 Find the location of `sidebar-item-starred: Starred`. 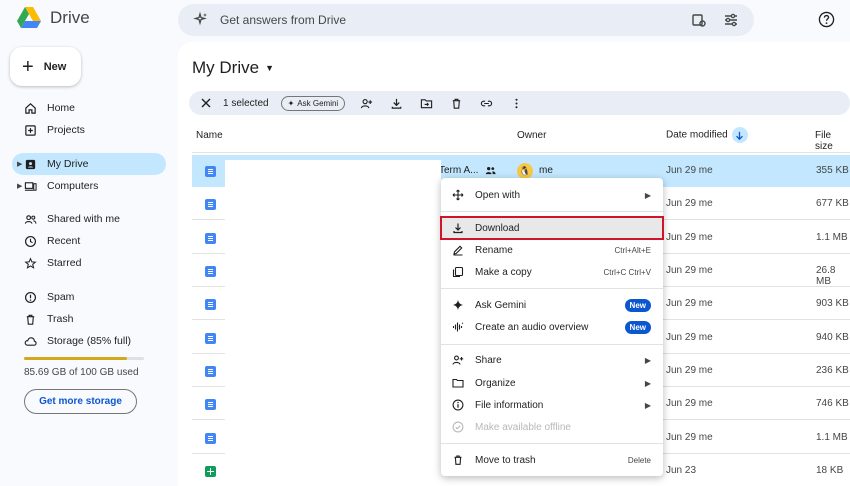

sidebar-item-starred: Starred is located at coordinates (84, 263).